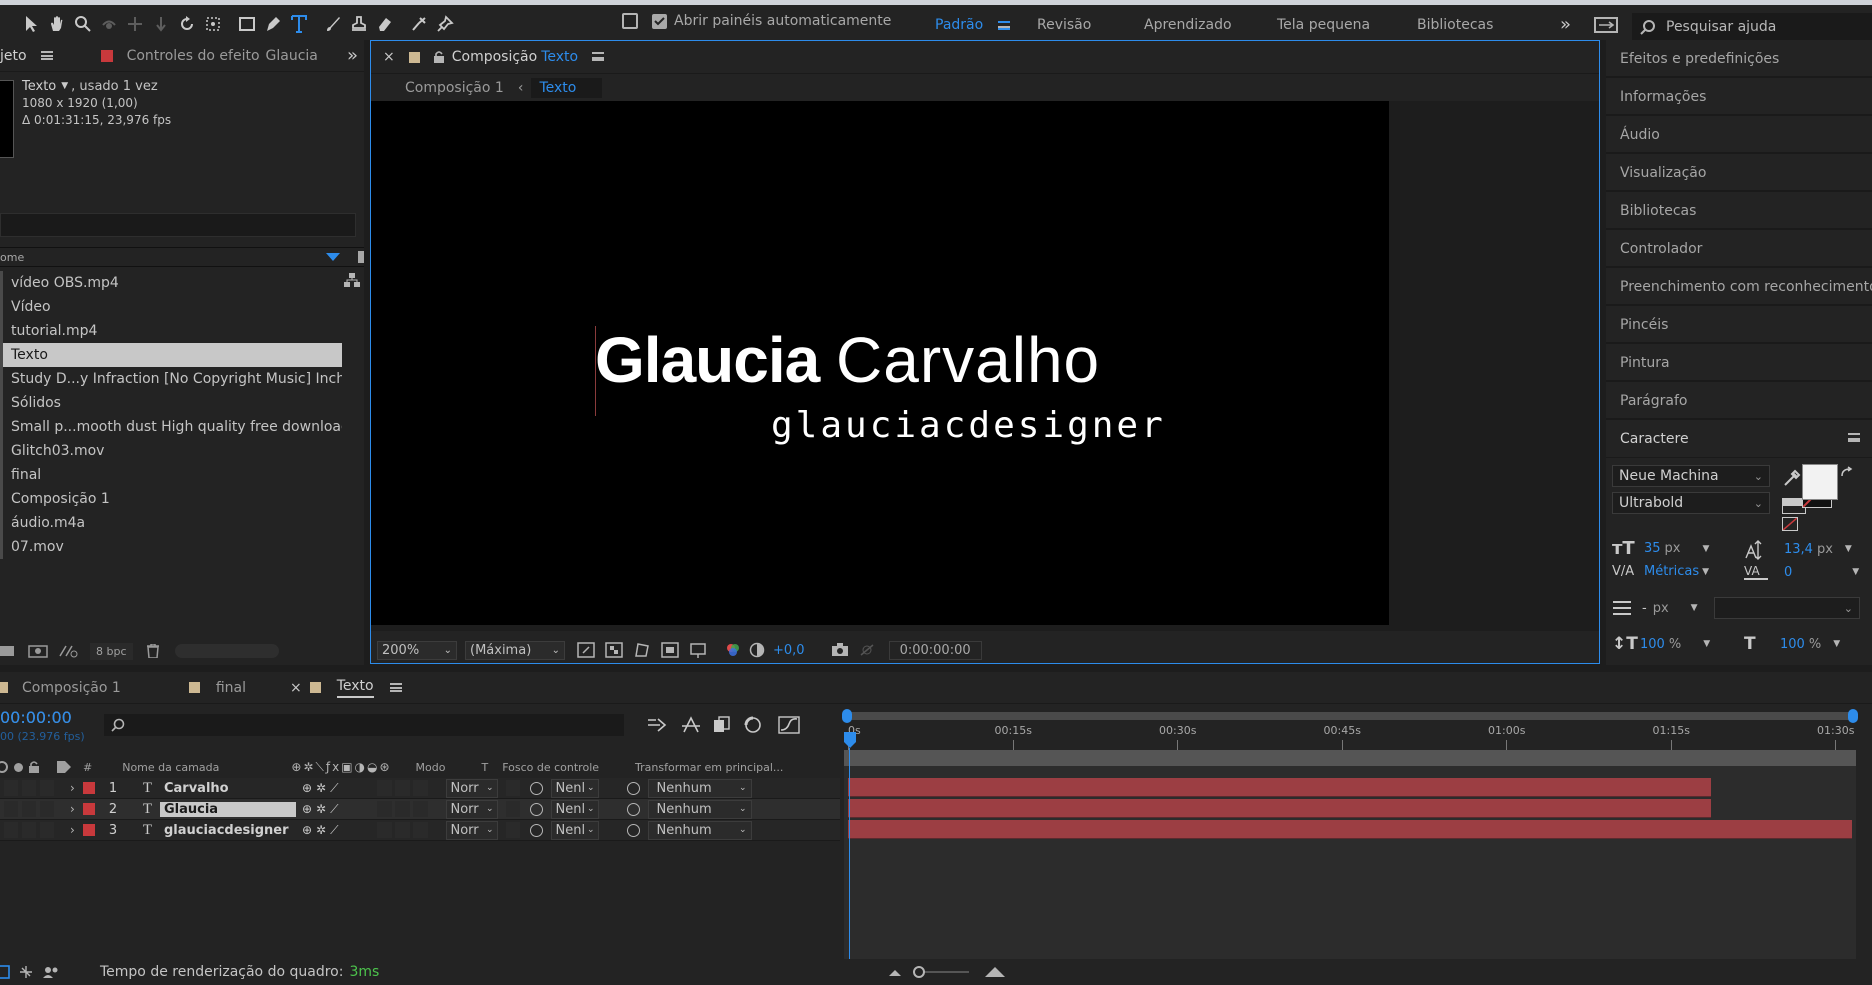 The image size is (1872, 985). Describe the element at coordinates (171, 475) in the screenshot. I see `project-item: final` at that location.